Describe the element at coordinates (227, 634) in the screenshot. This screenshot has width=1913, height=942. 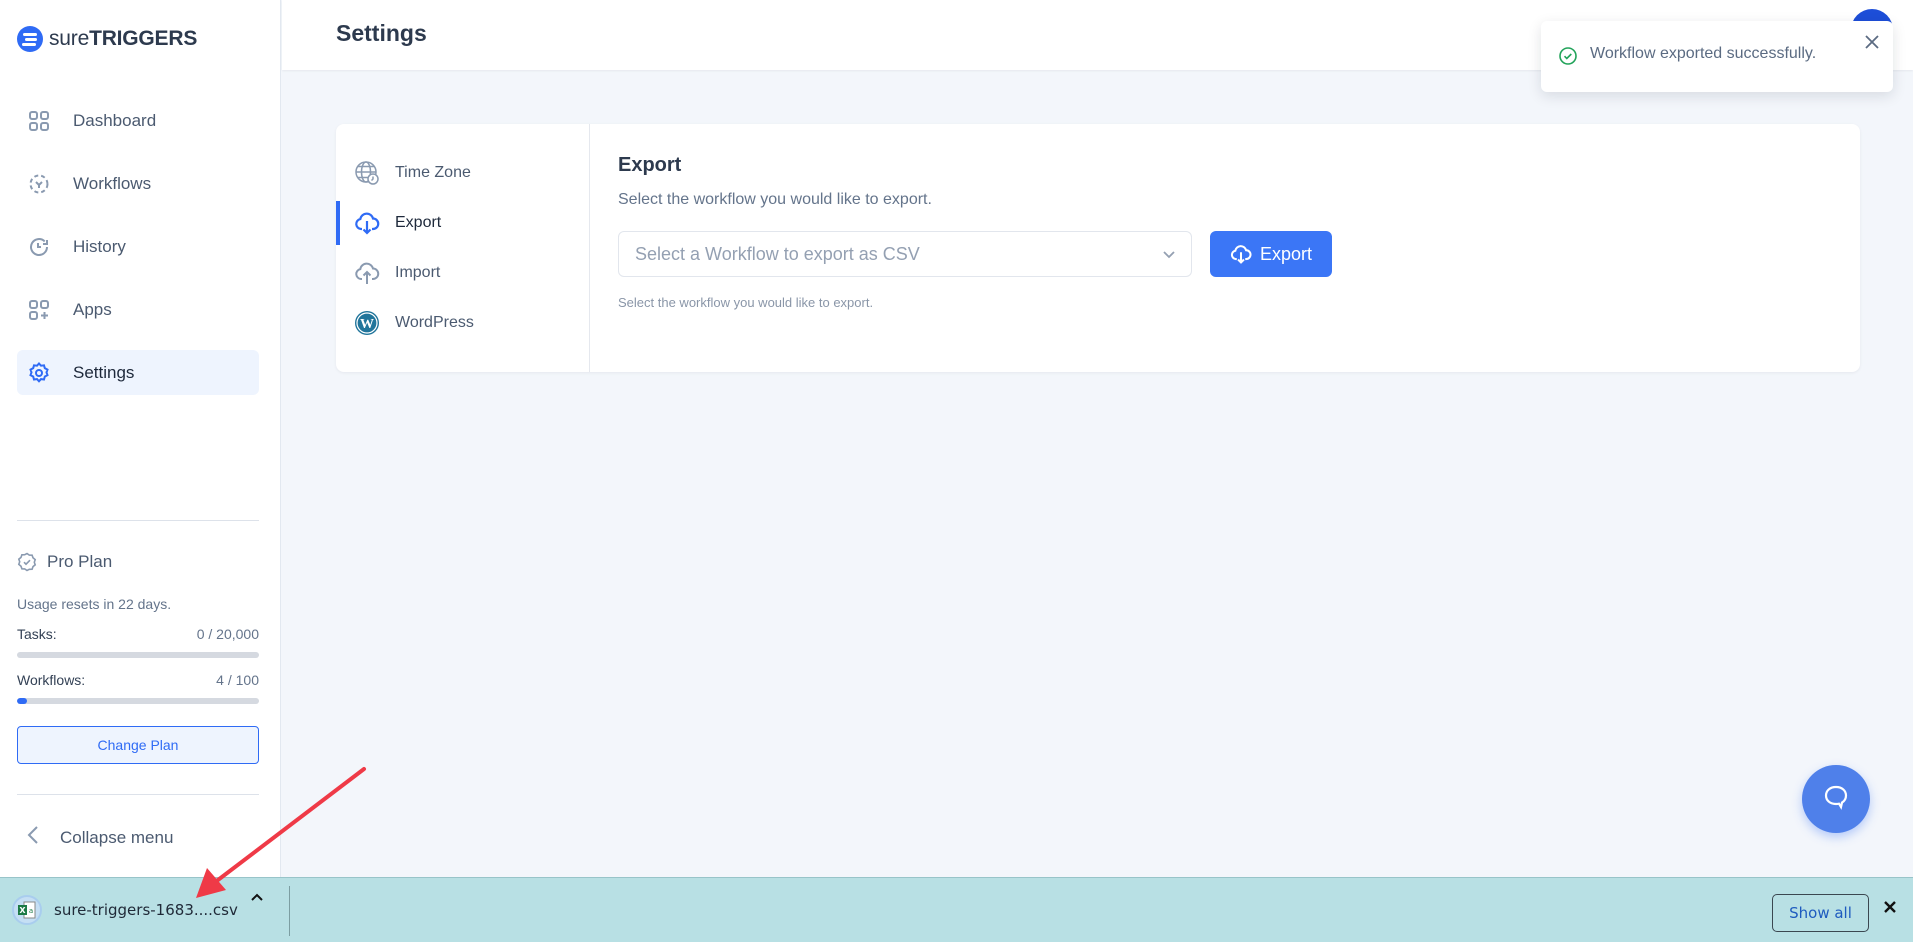
I see `tasks-value: 0 / 20,000` at that location.